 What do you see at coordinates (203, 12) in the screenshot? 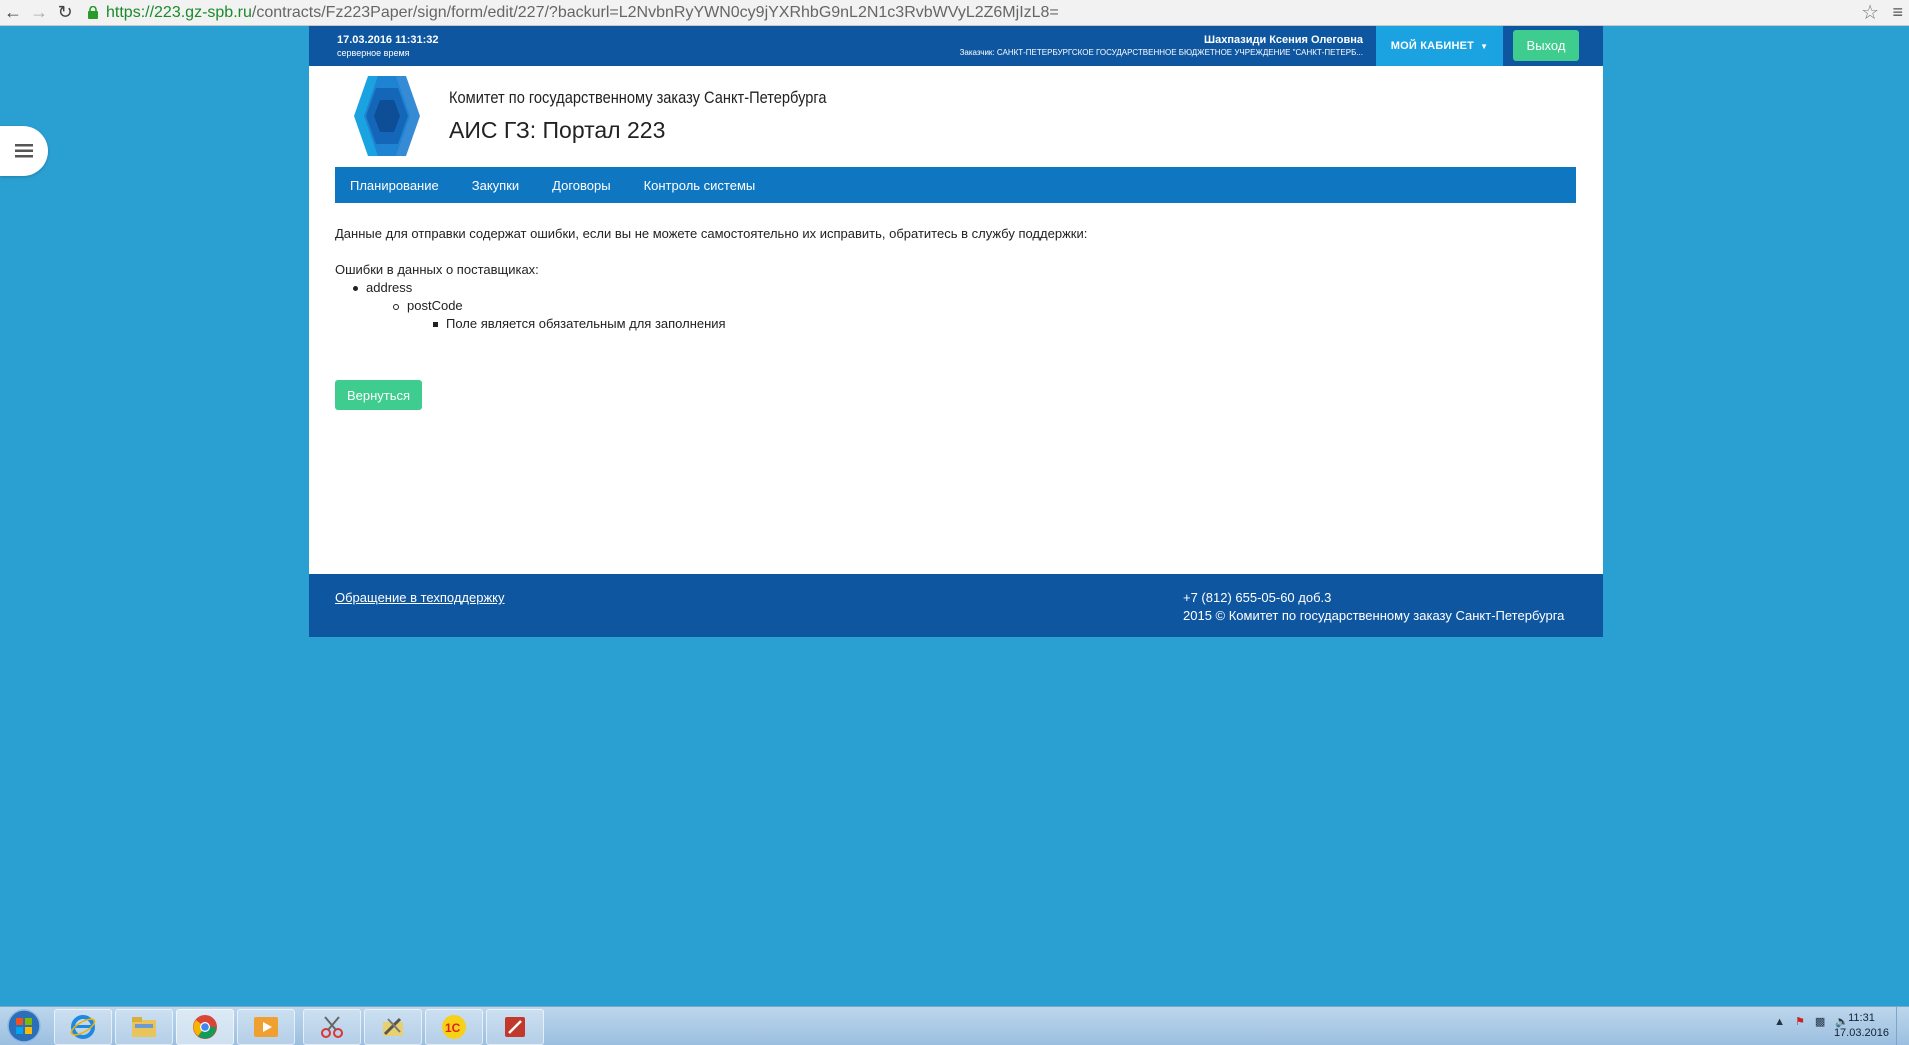
I see `url-host: 223.gz-spb.ru` at bounding box center [203, 12].